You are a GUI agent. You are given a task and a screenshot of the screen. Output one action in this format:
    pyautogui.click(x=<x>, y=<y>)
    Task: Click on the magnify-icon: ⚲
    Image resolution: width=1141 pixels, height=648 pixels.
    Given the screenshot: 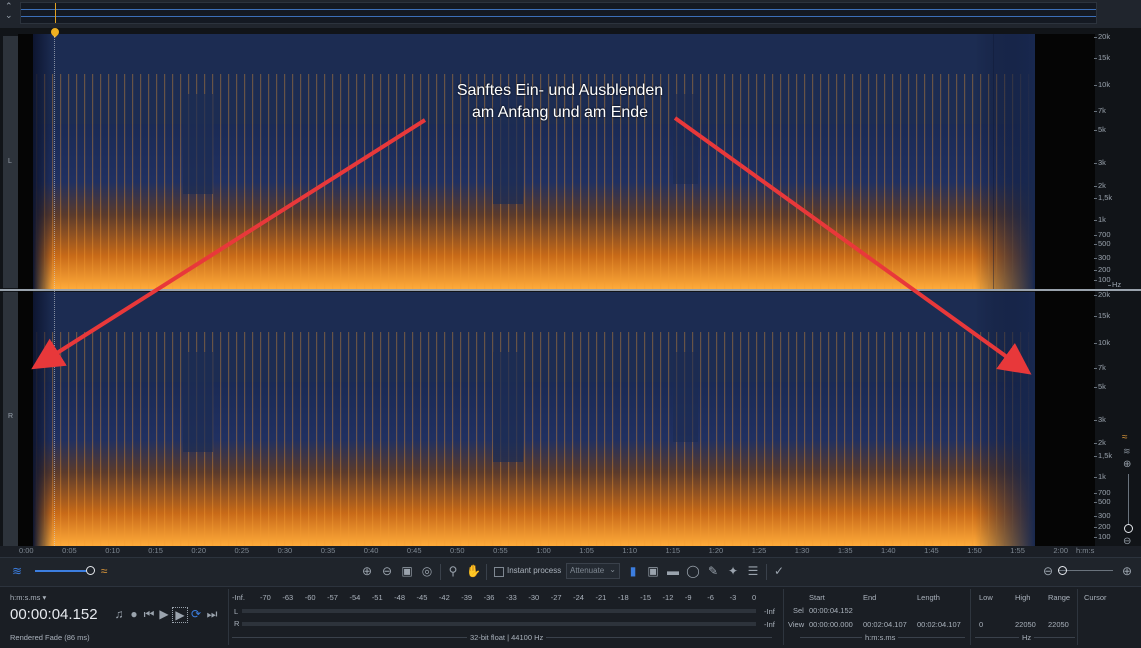 What is the action you would take?
    pyautogui.click(x=453, y=571)
    